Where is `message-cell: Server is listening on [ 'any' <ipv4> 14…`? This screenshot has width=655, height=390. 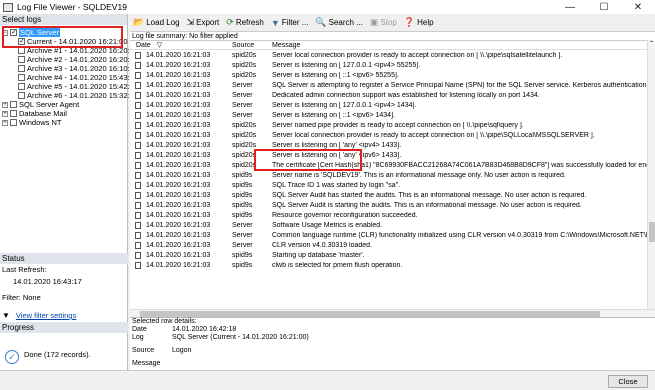 message-cell: Server is listening on [ 'any' <ipv4> 14… is located at coordinates (337, 145).